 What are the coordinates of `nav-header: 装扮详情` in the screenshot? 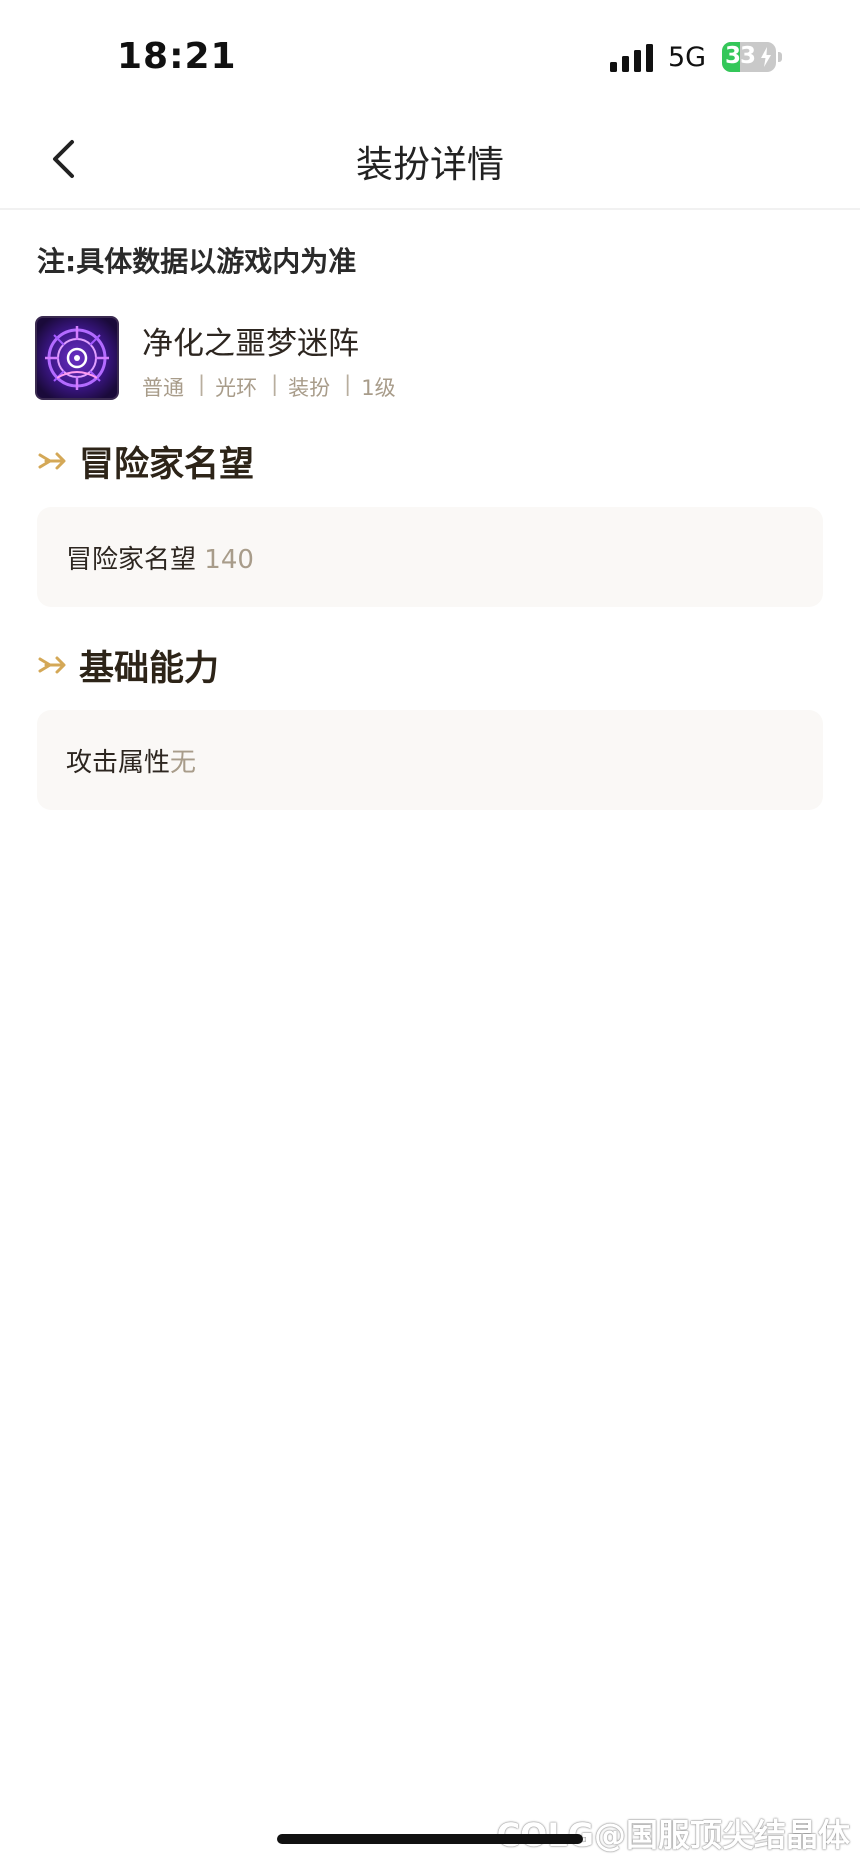 It's located at (430, 160).